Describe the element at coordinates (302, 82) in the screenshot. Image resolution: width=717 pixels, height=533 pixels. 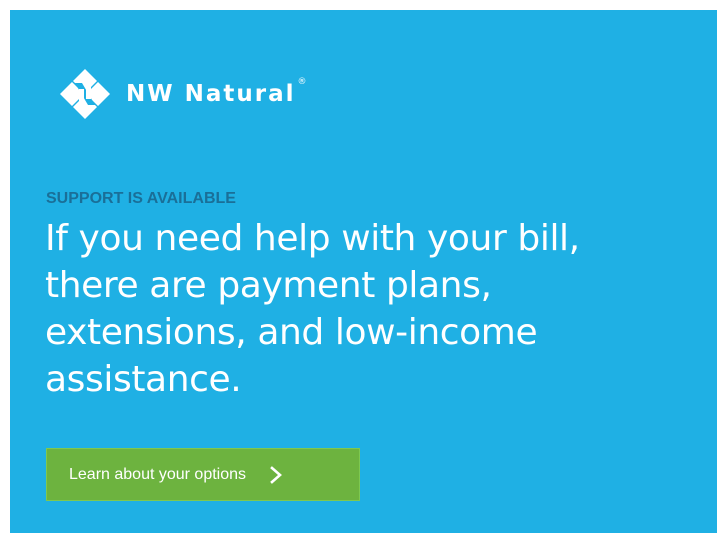
I see `registered-mark: ®` at that location.